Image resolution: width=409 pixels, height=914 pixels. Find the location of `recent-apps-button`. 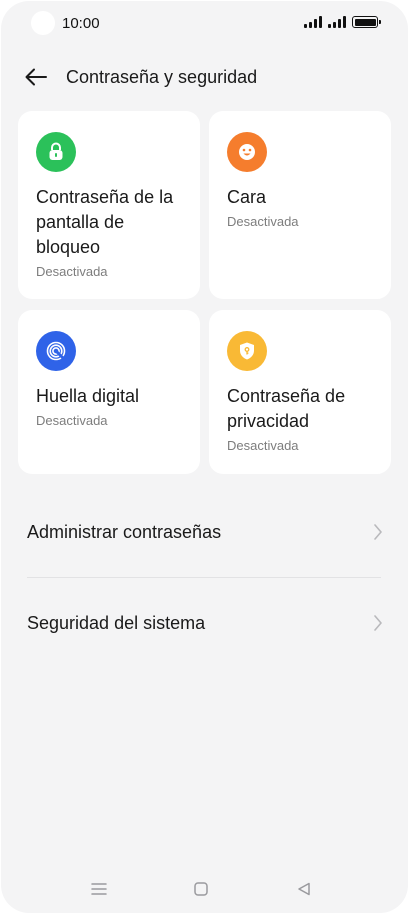

recent-apps-button is located at coordinates (99, 889).